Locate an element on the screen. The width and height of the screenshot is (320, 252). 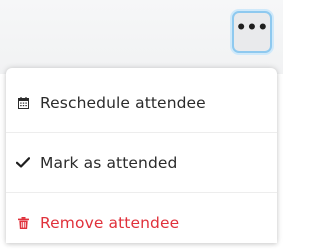
menu-item-label: Mark as attended is located at coordinates (109, 162).